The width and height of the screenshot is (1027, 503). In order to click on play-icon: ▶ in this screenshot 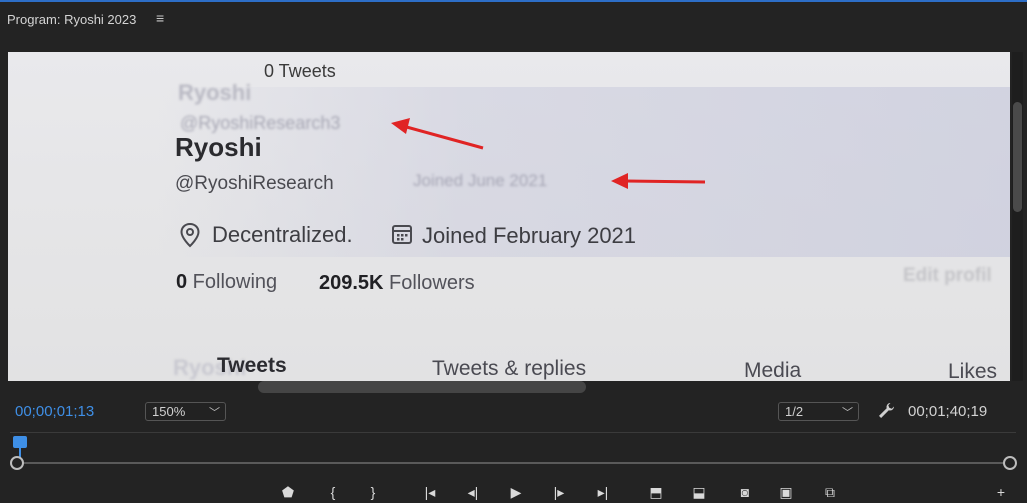, I will do `click(516, 492)`.